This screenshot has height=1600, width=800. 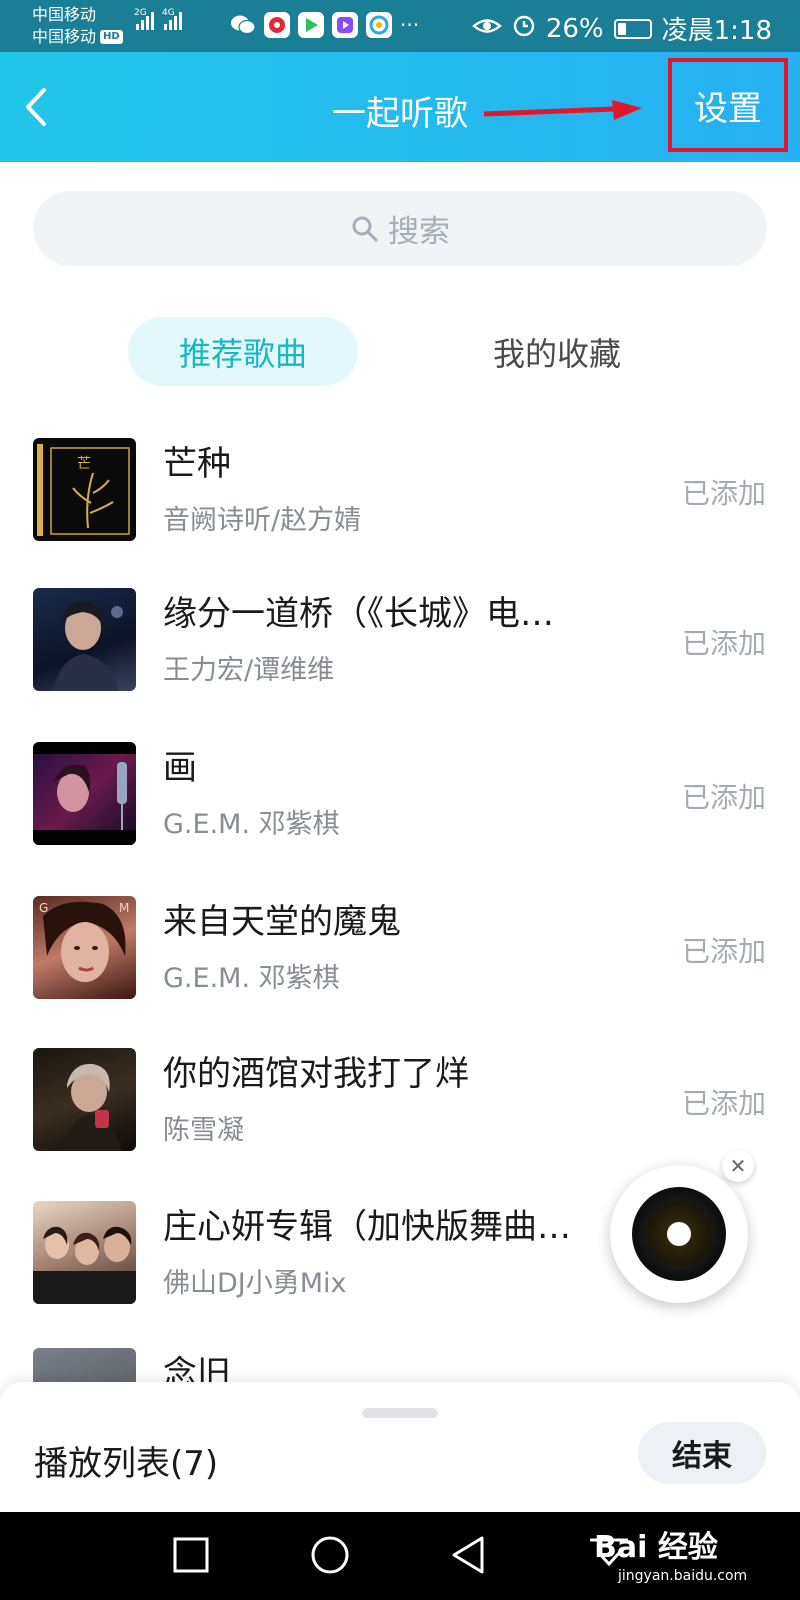 I want to click on song-row: 缘分一道桥（《长城》电… 王力宏/谭维维 已添加, so click(x=400, y=640).